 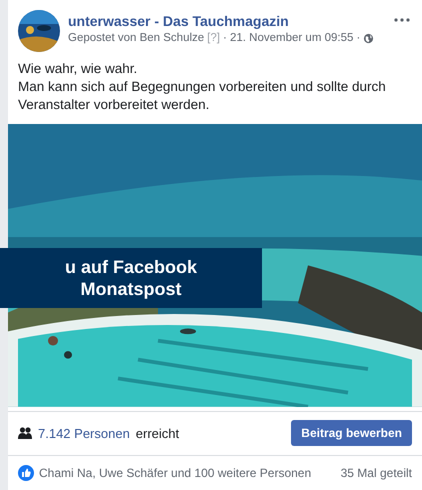 What do you see at coordinates (114, 105) in the screenshot?
I see `post-text: Veranstalter vorbereitet werden.` at bounding box center [114, 105].